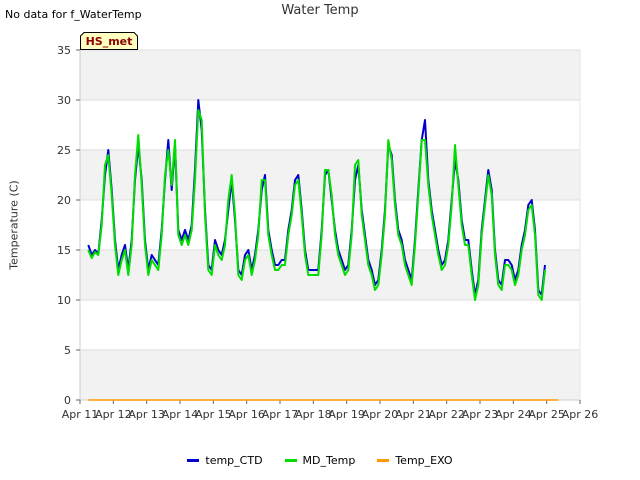 This screenshot has height=480, width=640. Describe the element at coordinates (513, 414) in the screenshot. I see `x-tick-label: Apr 24` at that location.